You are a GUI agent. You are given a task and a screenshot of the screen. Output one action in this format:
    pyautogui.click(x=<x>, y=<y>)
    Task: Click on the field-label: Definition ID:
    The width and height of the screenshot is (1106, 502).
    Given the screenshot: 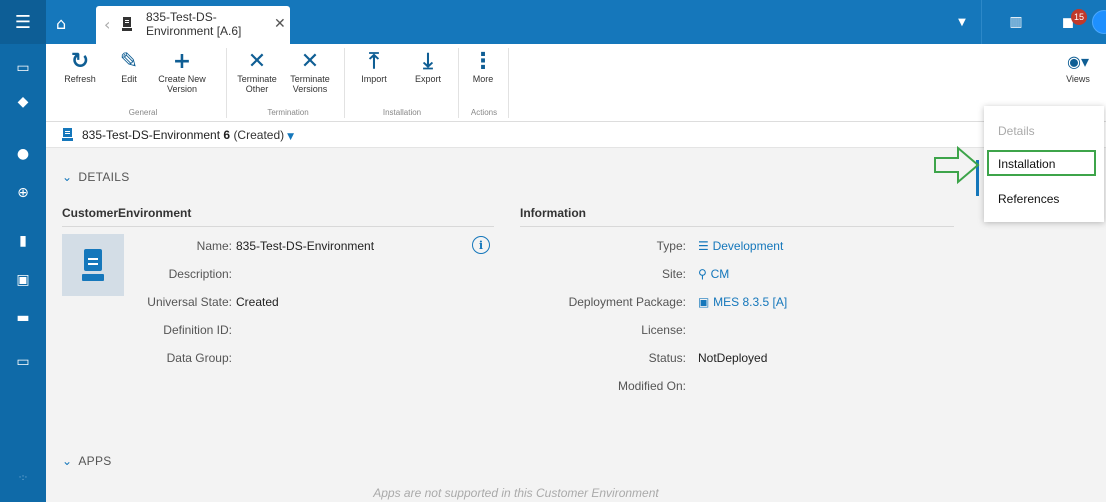 What is the action you would take?
    pyautogui.click(x=197, y=330)
    